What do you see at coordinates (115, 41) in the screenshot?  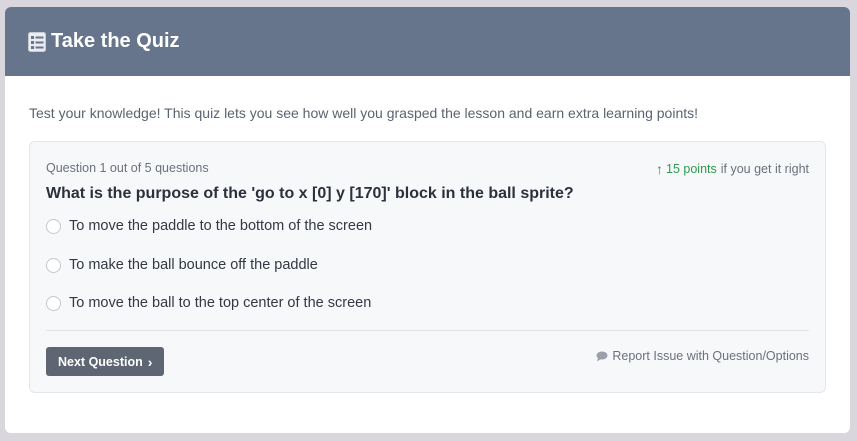 I see `page-title: Take the Quiz` at bounding box center [115, 41].